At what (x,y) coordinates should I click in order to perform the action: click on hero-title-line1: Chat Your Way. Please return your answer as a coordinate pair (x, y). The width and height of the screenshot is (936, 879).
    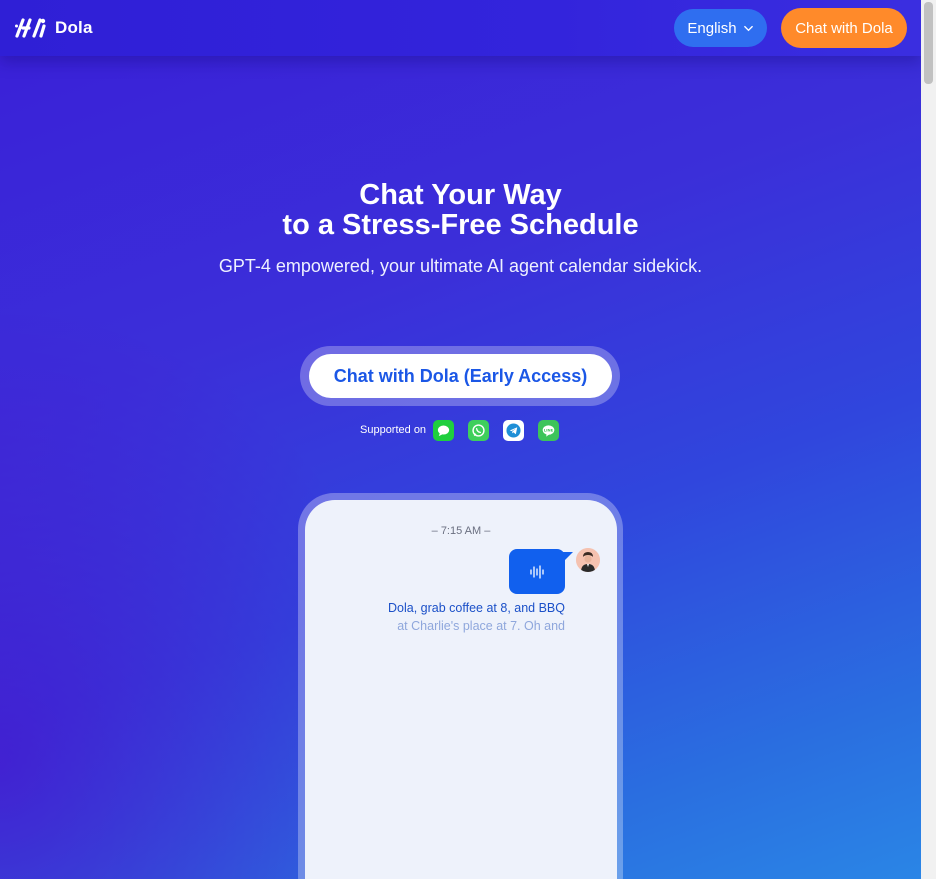
    Looking at the image, I should click on (460, 195).